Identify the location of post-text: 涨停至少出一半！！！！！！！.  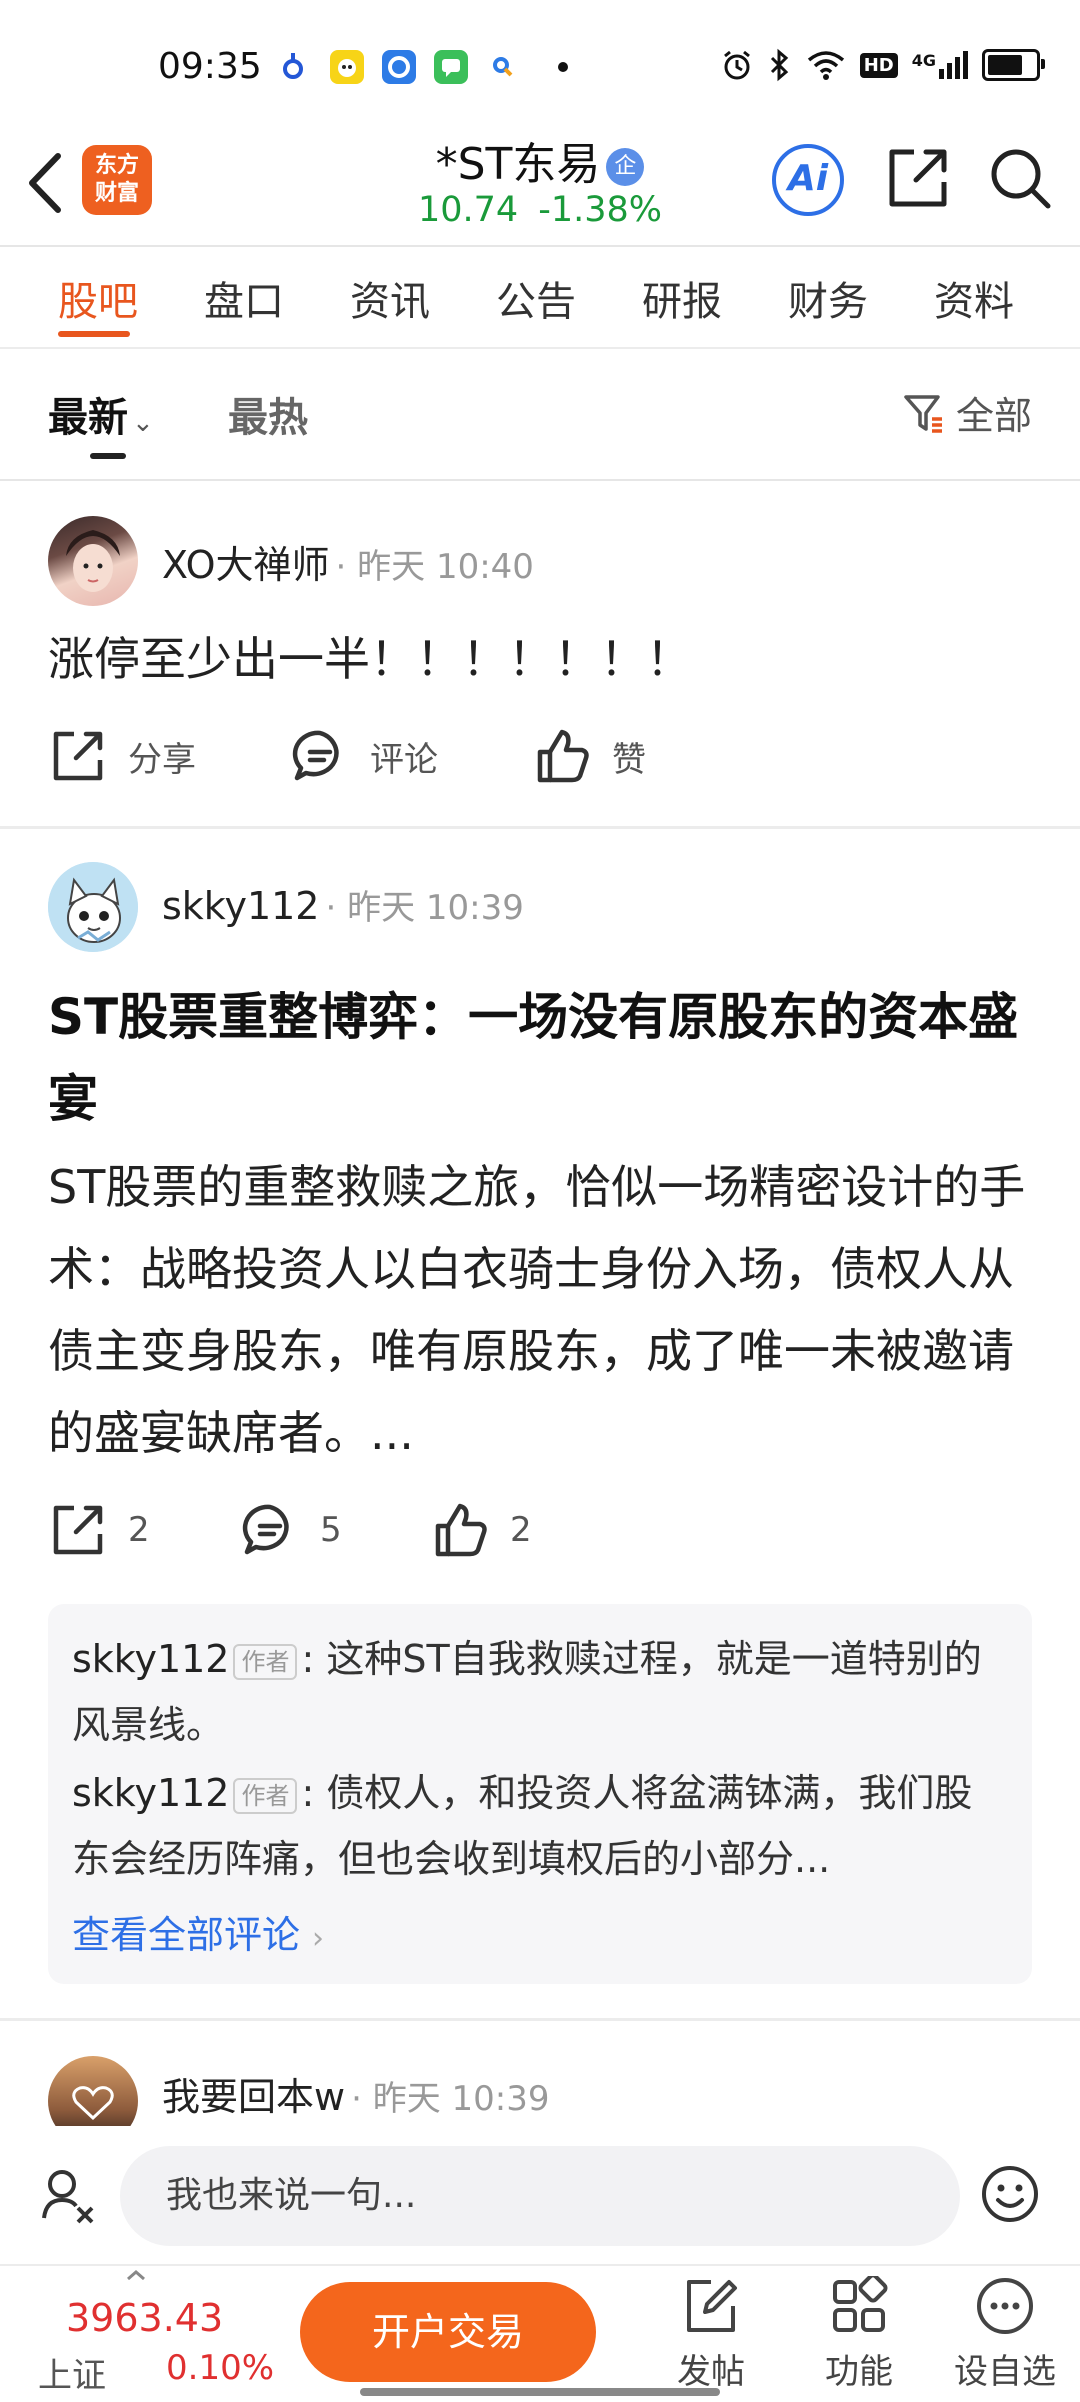
(544, 659).